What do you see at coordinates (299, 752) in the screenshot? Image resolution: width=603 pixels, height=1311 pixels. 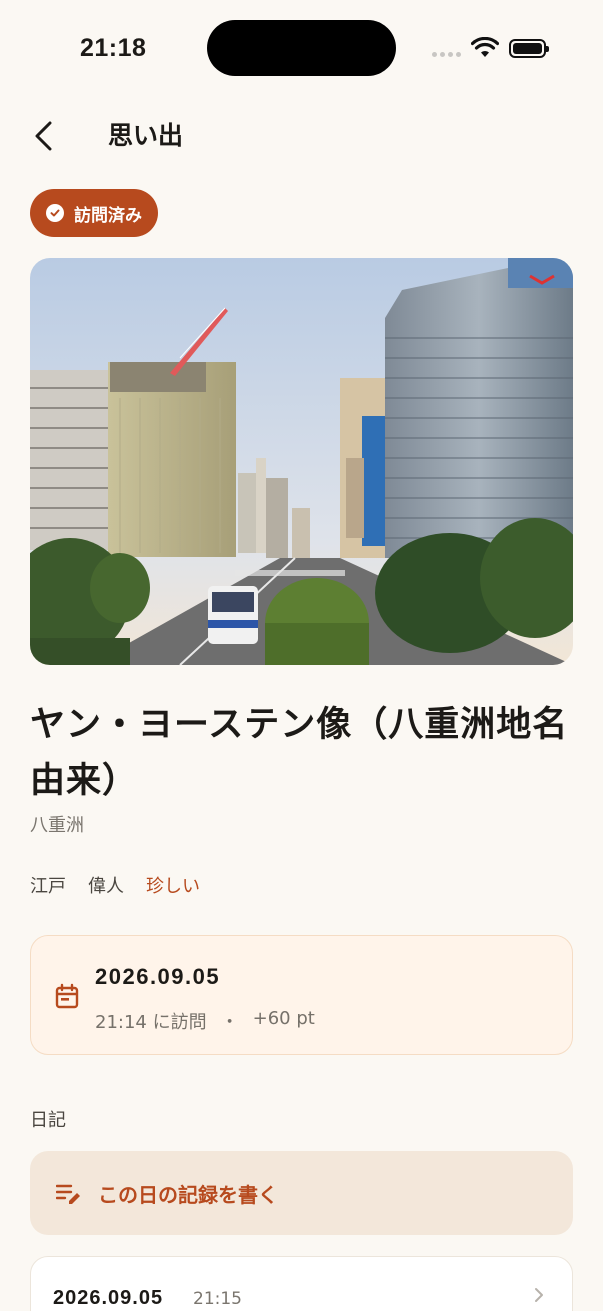 I see `place-name: ヤン・ヨーステン像（八重洲地名由来）` at bounding box center [299, 752].